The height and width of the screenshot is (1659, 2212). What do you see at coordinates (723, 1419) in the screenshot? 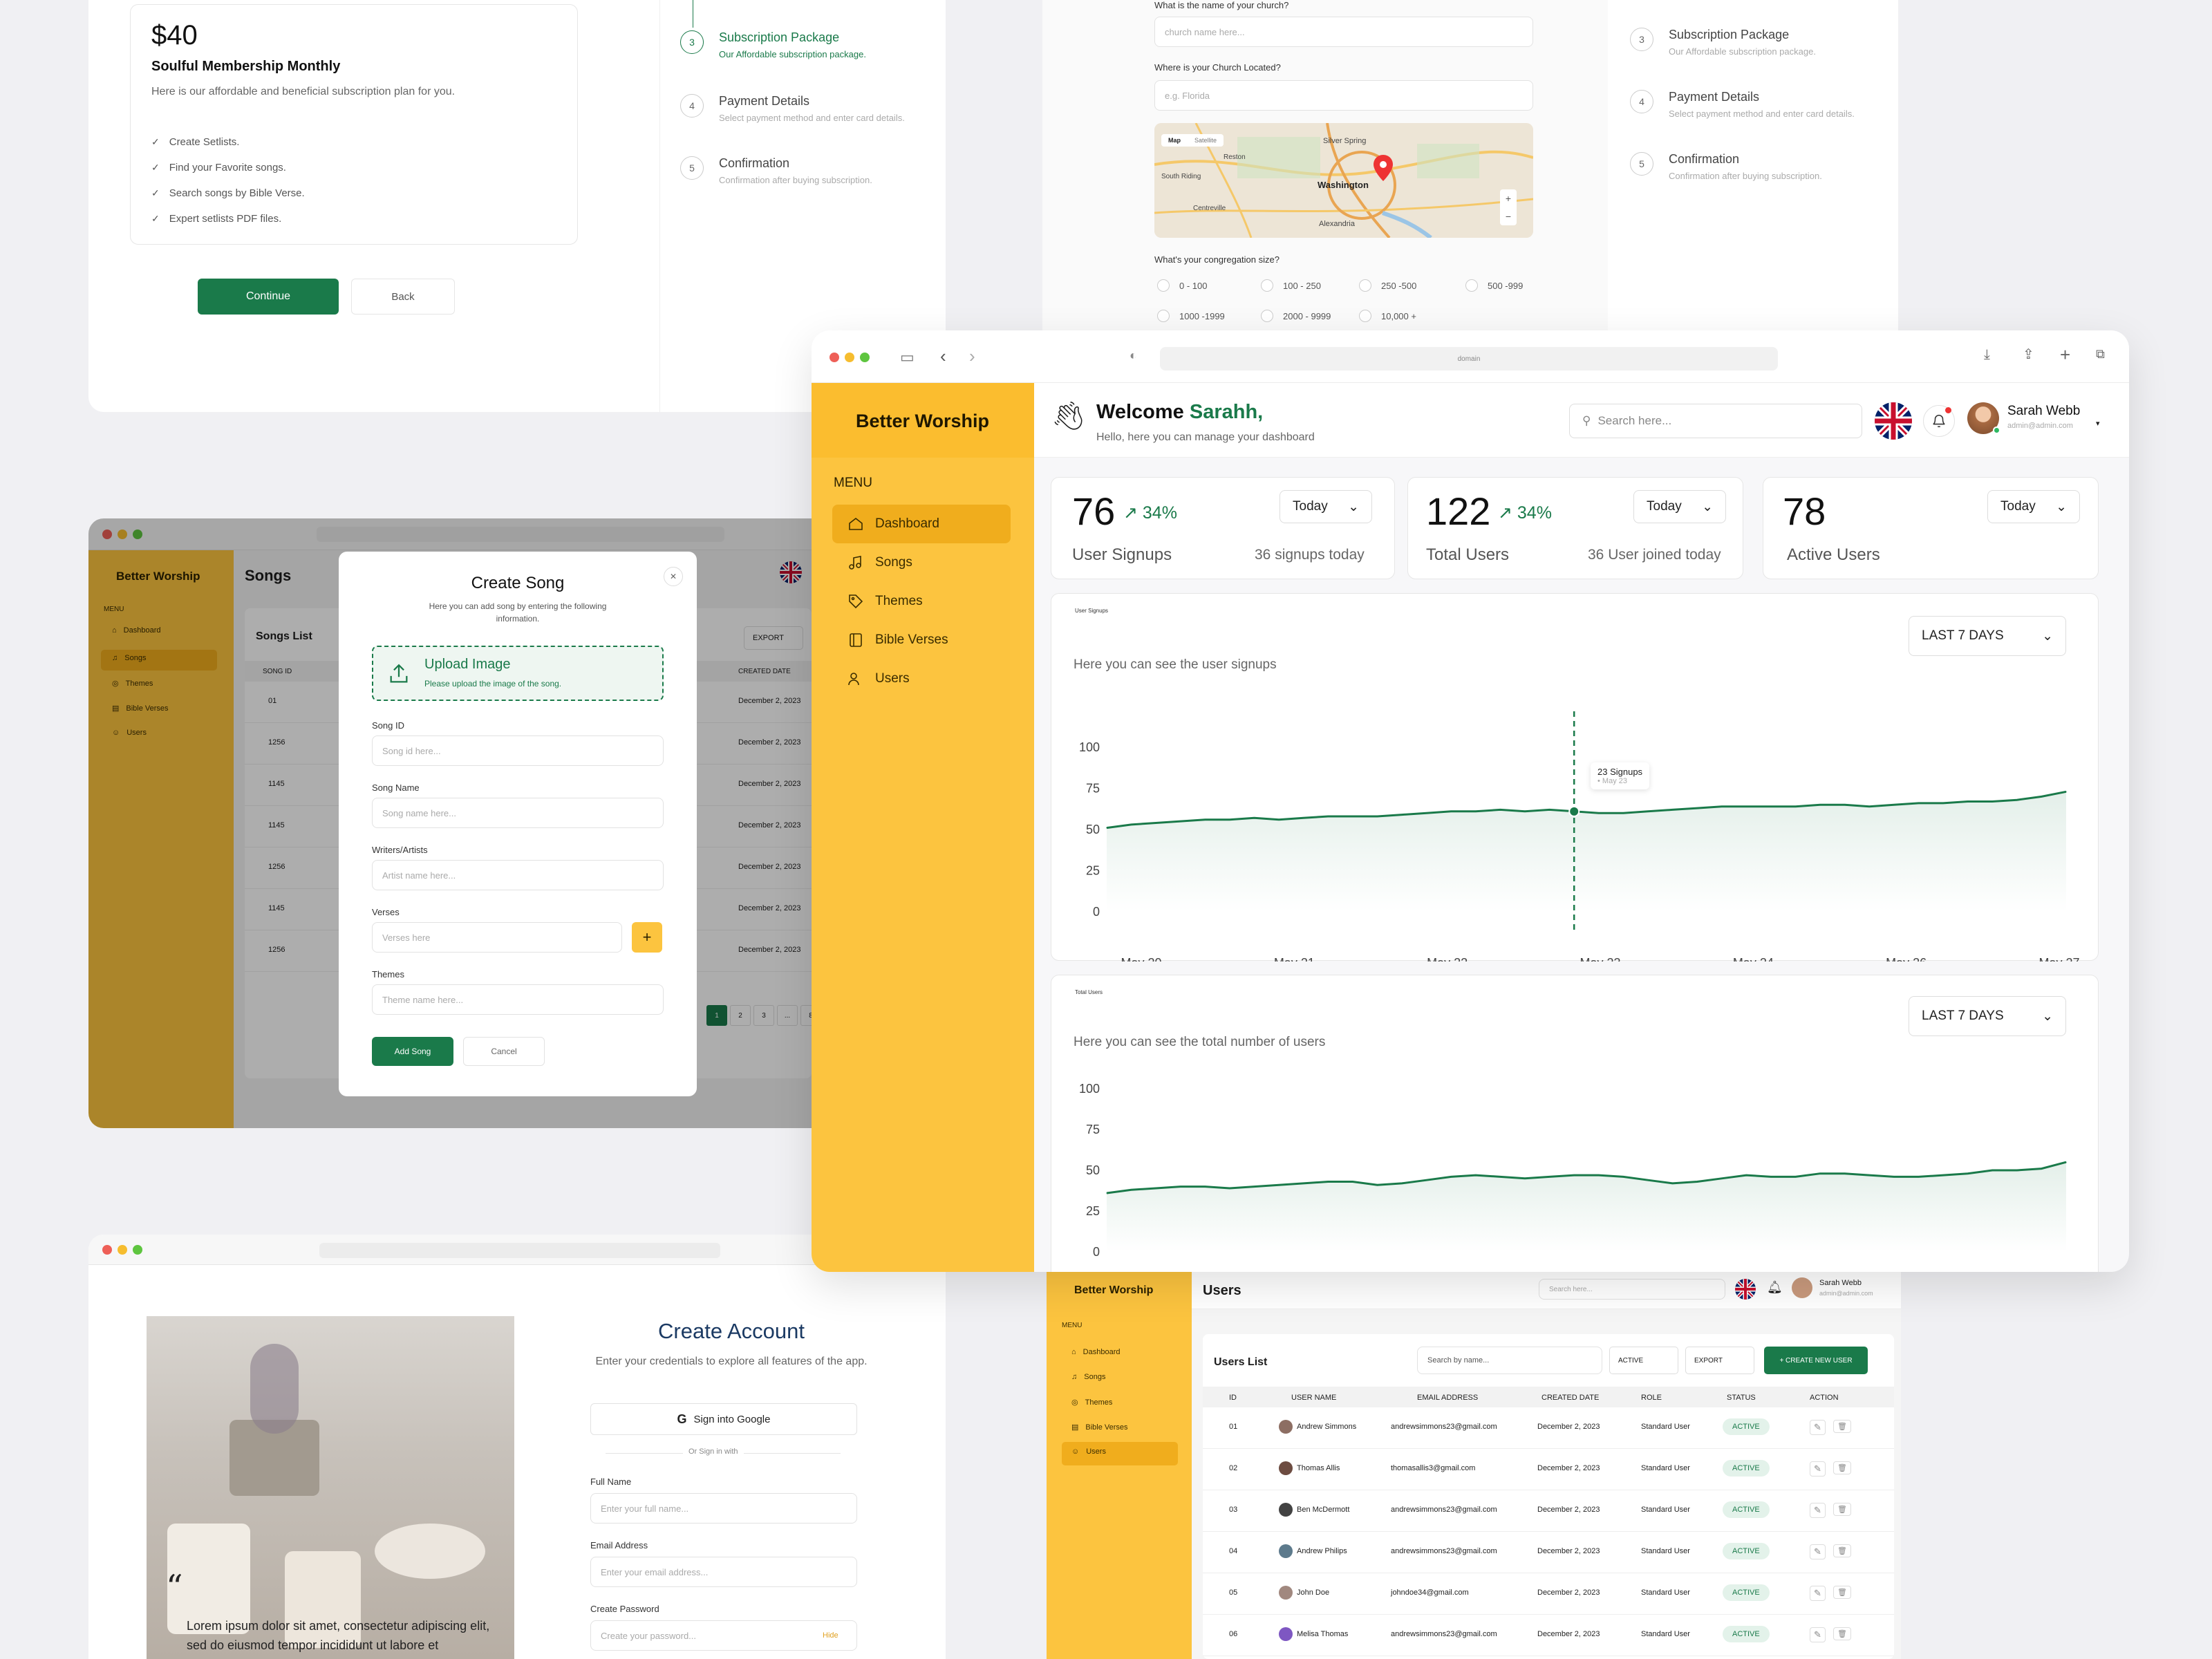
I see `google-signin-button: G Sign into Google` at bounding box center [723, 1419].